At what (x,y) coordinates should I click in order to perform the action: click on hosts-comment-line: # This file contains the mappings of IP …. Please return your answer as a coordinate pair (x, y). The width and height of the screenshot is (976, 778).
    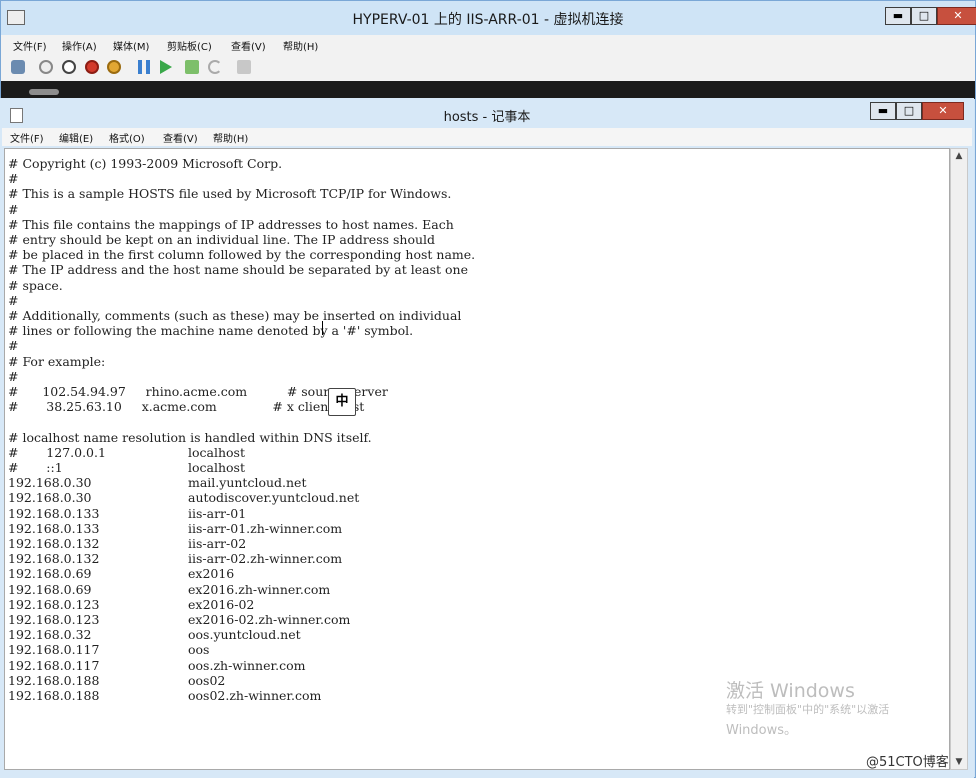
    Looking at the image, I should click on (231, 224).